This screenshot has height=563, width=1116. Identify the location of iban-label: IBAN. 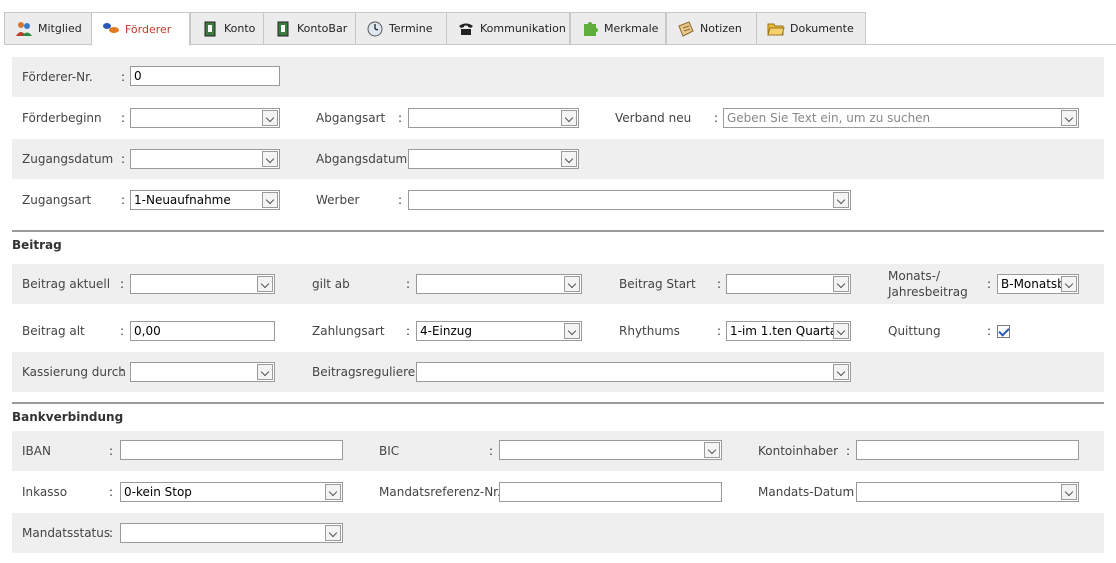
(36, 451).